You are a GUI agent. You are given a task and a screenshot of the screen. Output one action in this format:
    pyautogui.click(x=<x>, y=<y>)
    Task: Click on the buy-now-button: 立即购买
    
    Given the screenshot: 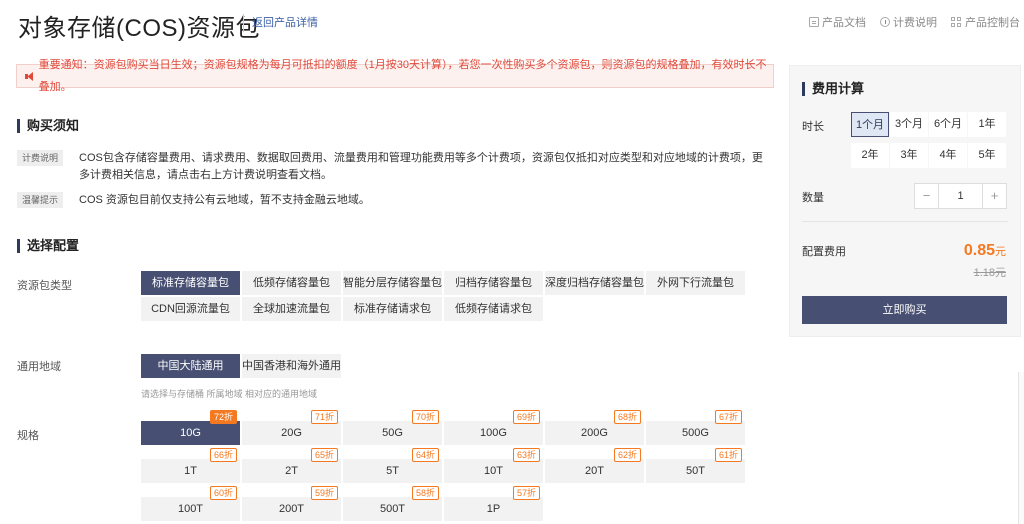 What is the action you would take?
    pyautogui.click(x=904, y=310)
    